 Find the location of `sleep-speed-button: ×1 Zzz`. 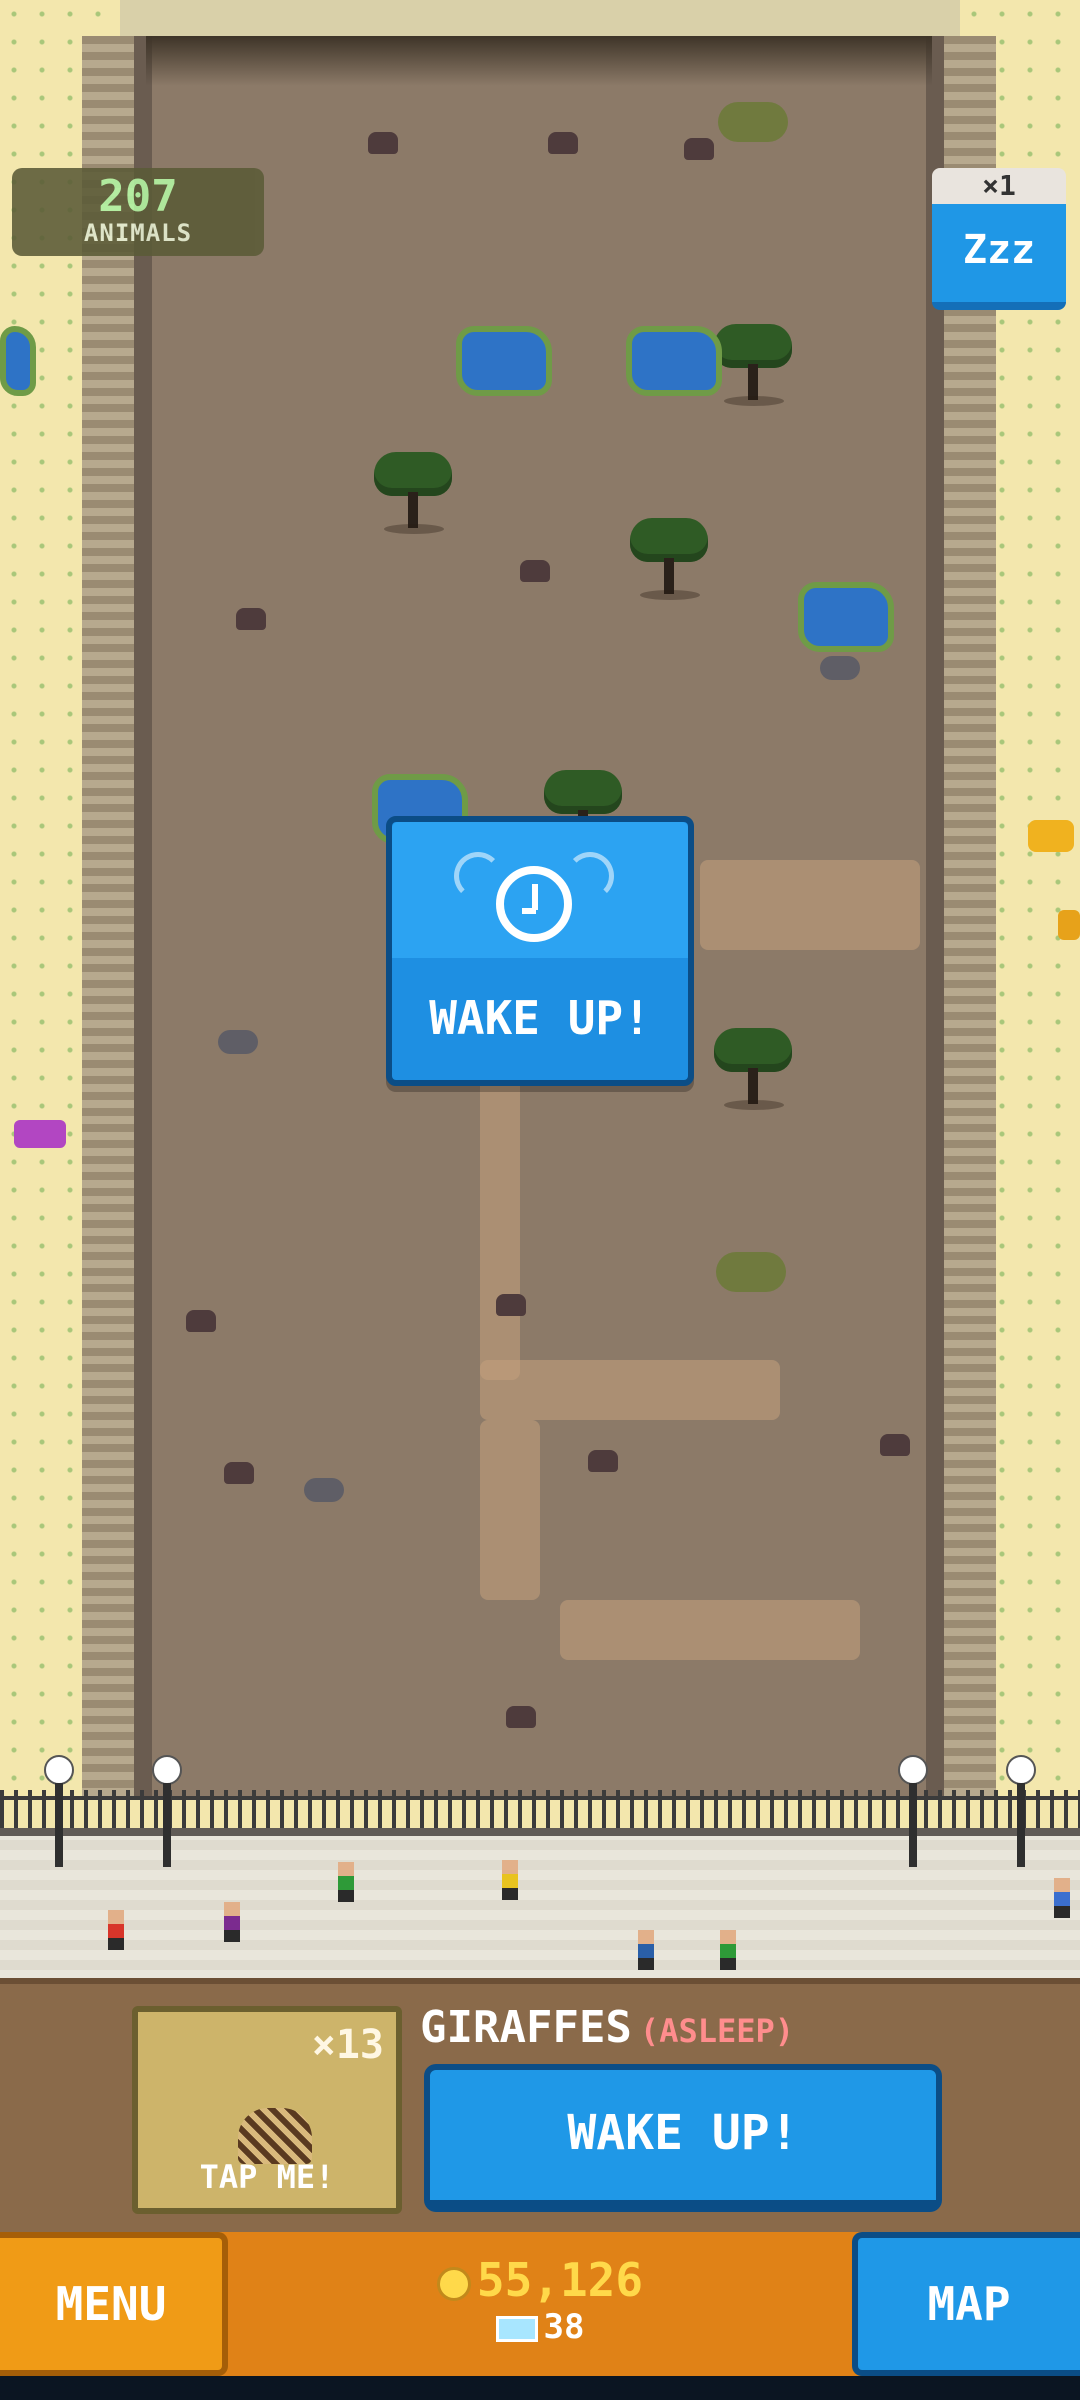

sleep-speed-button: ×1 Zzz is located at coordinates (999, 239).